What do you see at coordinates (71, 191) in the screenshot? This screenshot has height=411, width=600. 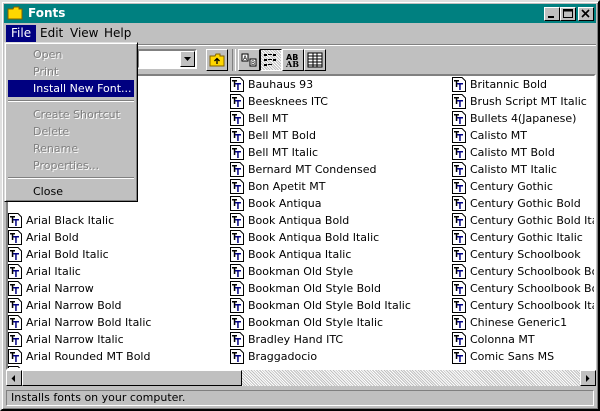 I see `file-menu-item-close: Close` at bounding box center [71, 191].